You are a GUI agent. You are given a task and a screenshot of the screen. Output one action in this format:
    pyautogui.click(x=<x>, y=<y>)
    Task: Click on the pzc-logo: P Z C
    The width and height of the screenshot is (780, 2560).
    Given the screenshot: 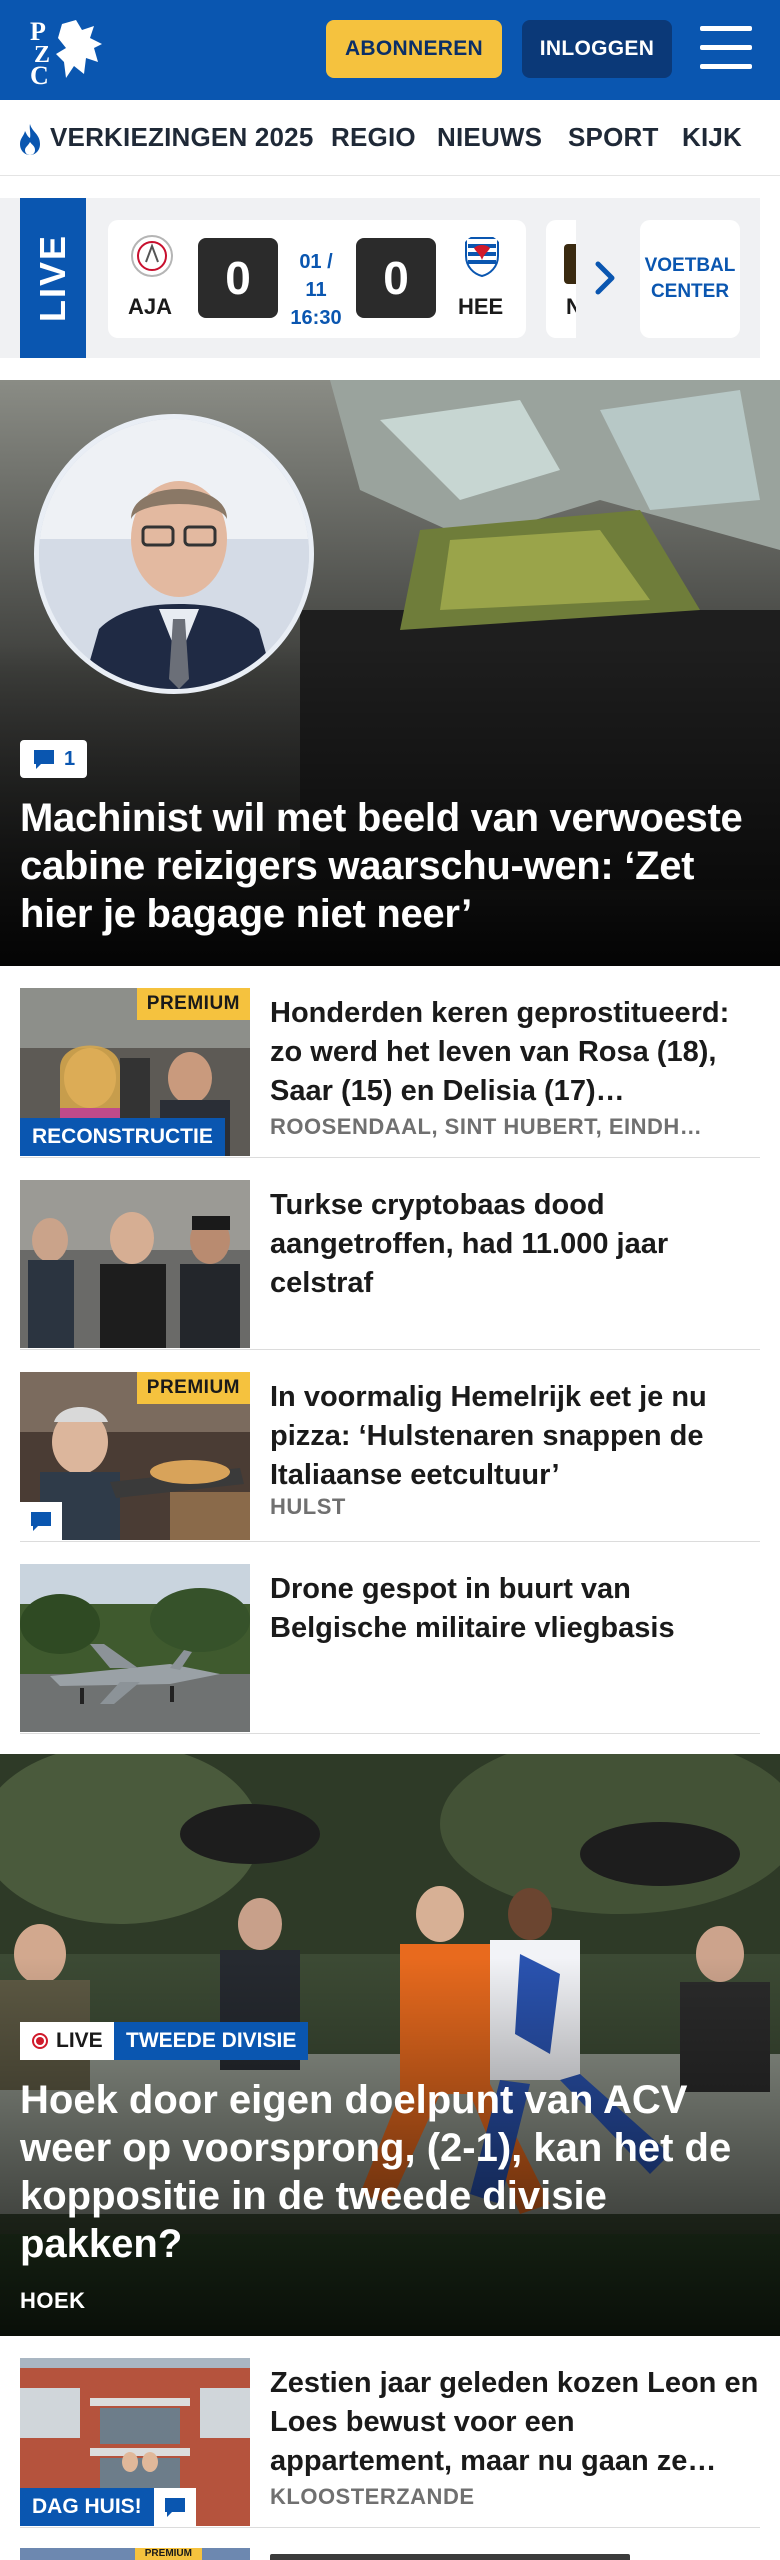 What is the action you would take?
    pyautogui.click(x=70, y=52)
    